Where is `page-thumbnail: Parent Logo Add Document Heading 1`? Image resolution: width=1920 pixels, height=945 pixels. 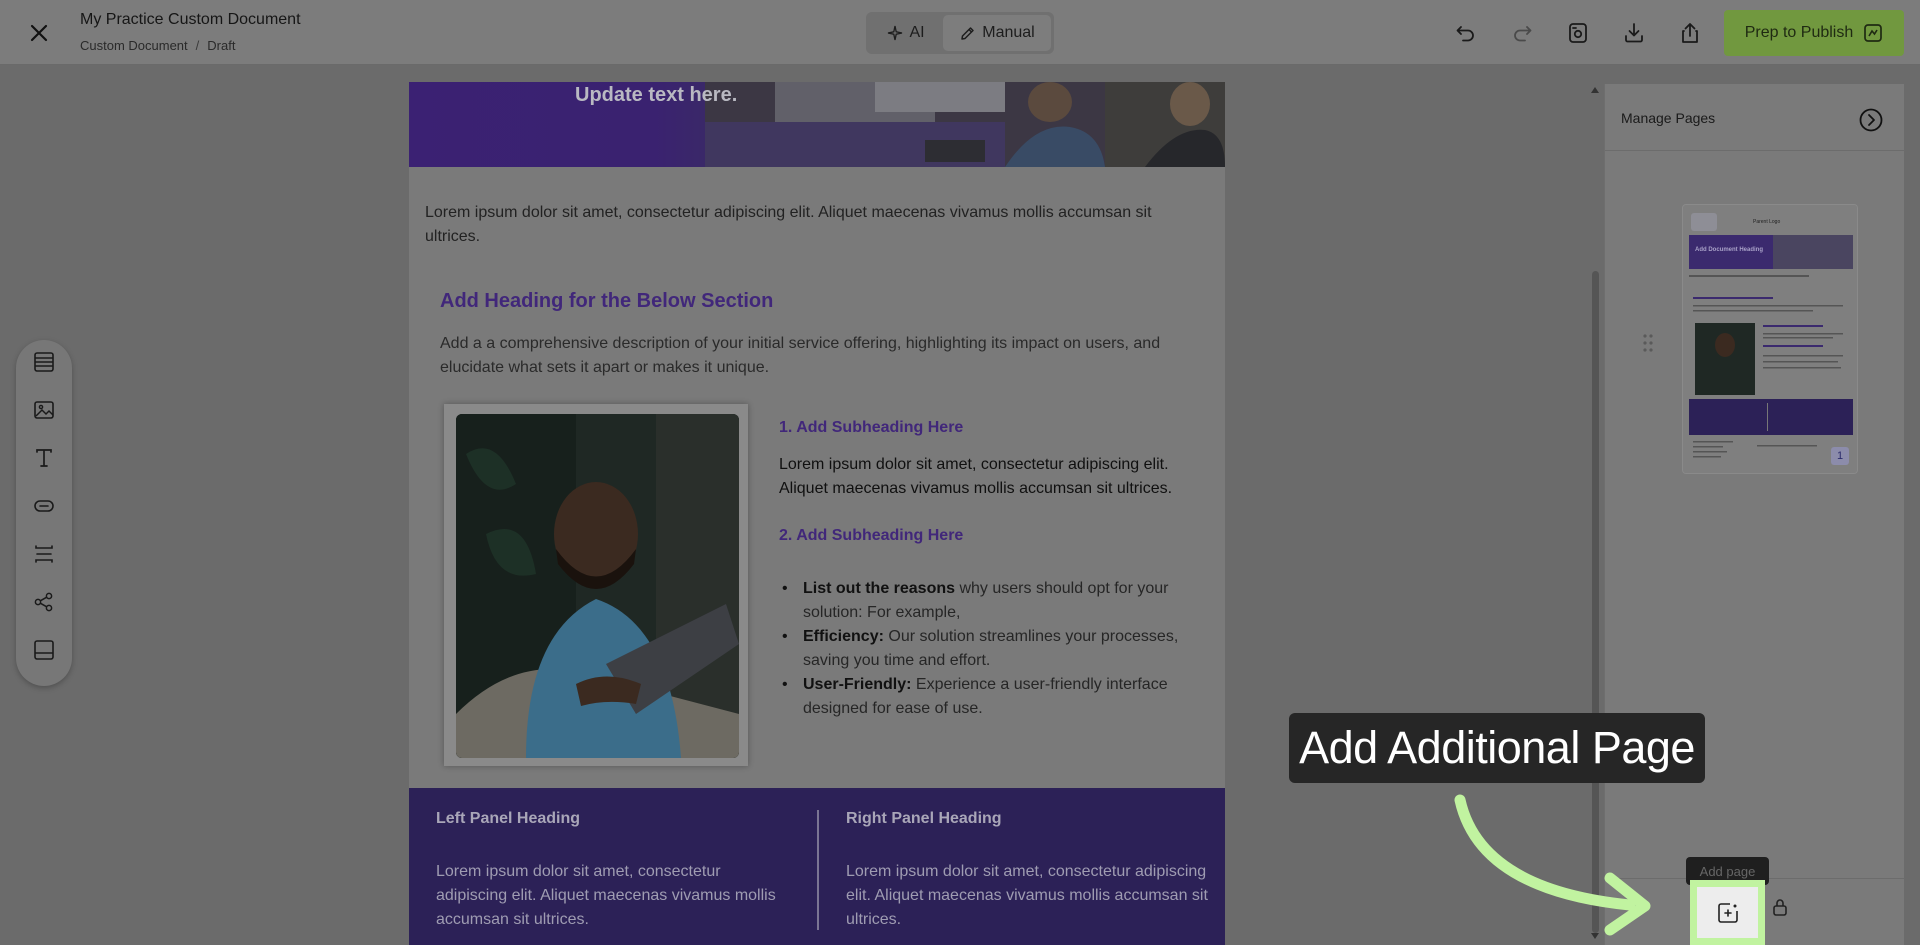
page-thumbnail: Parent Logo Add Document Heading 1 is located at coordinates (1770, 339).